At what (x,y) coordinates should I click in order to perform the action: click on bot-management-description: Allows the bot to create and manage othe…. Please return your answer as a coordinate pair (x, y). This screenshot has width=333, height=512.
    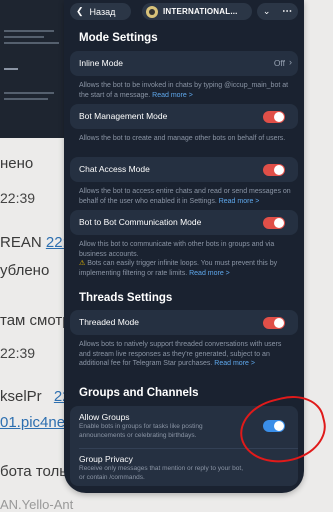
    Looking at the image, I should click on (182, 138).